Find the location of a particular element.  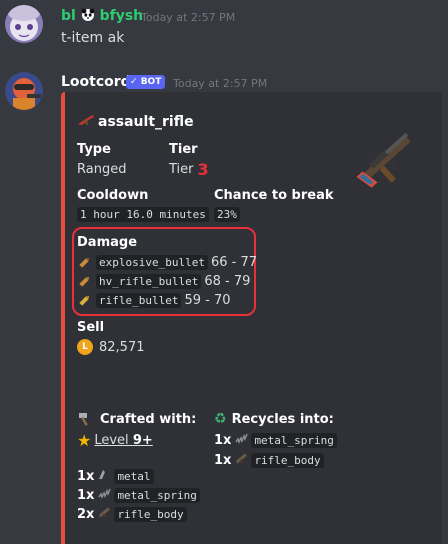

craft-item-name: metal is located at coordinates (134, 476).